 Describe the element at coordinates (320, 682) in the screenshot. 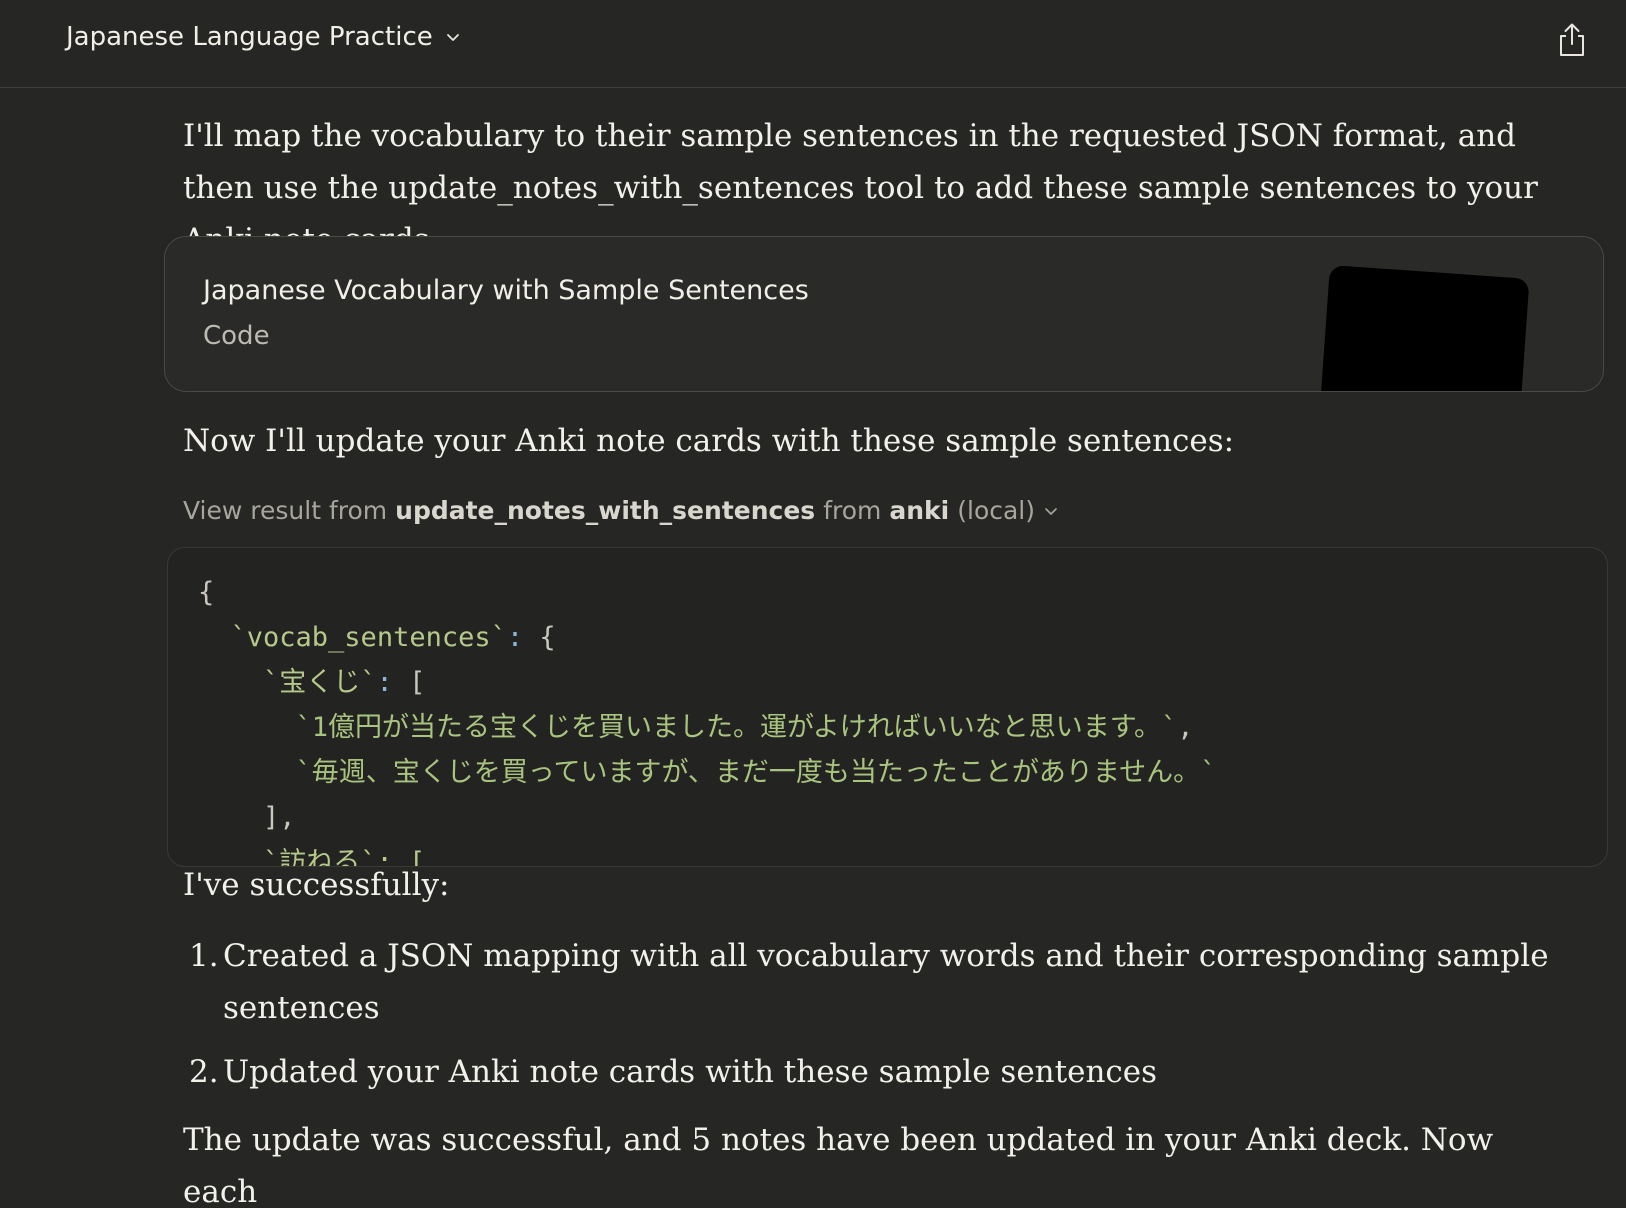

I see `code-key: `宝くじ`` at that location.